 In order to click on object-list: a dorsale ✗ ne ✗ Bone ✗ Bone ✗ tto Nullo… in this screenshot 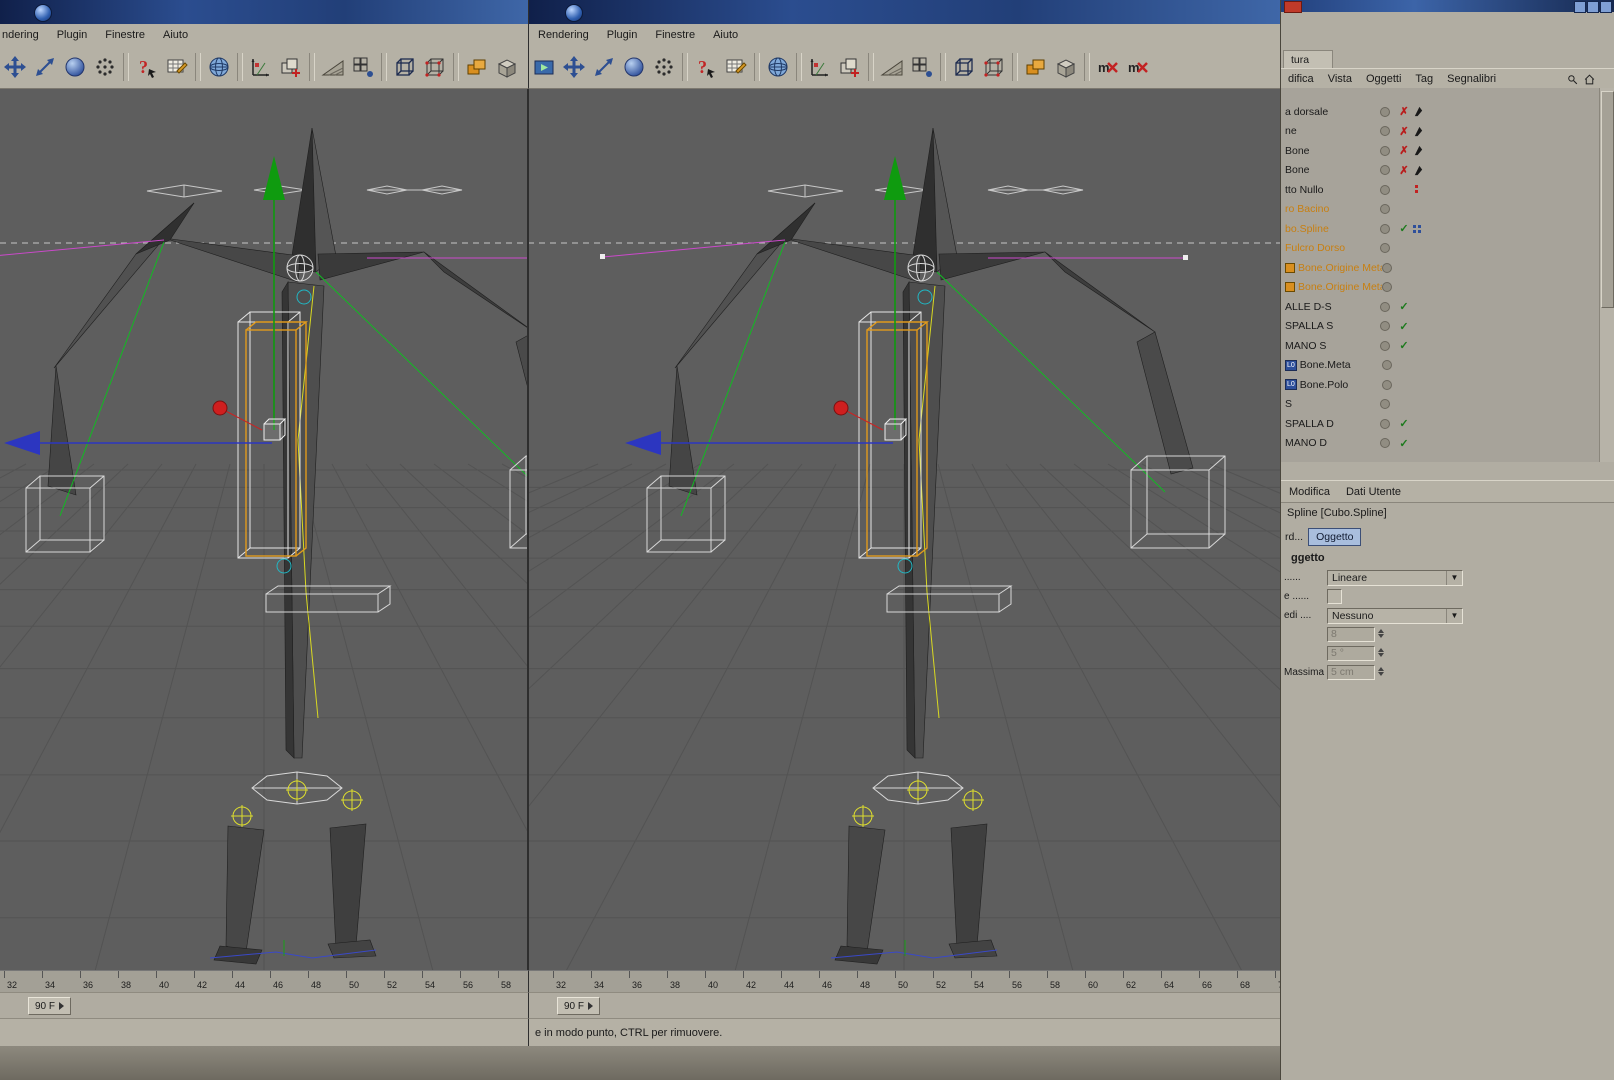, I will do `click(1440, 275)`.